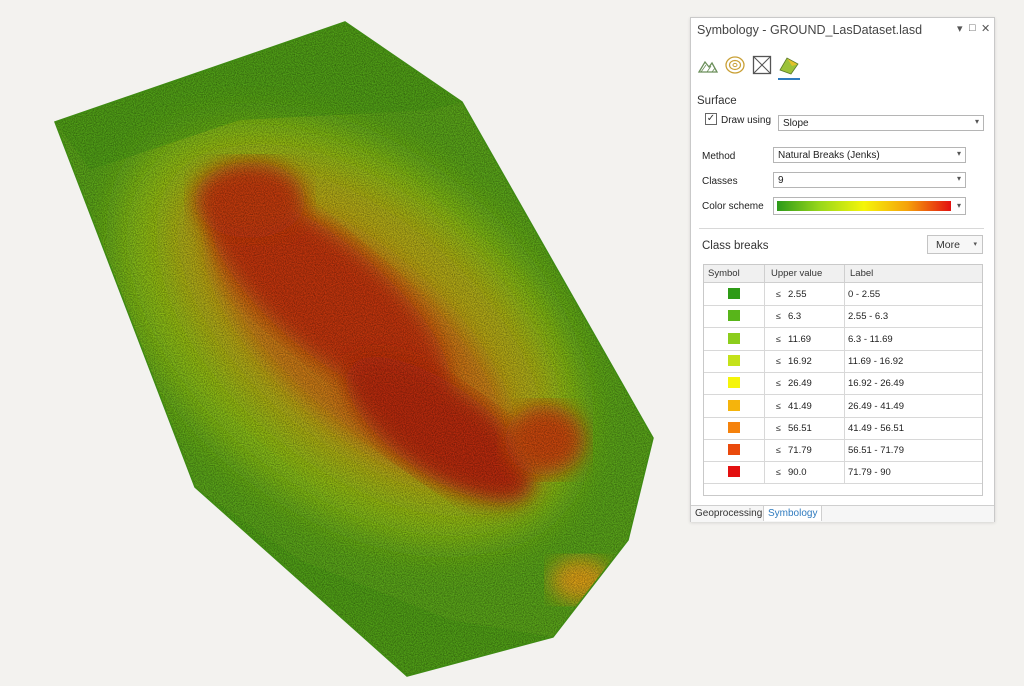 Image resolution: width=1024 pixels, height=686 pixels. I want to click on table-row: ≤26.49 16.92 - 26.49, so click(843, 384).